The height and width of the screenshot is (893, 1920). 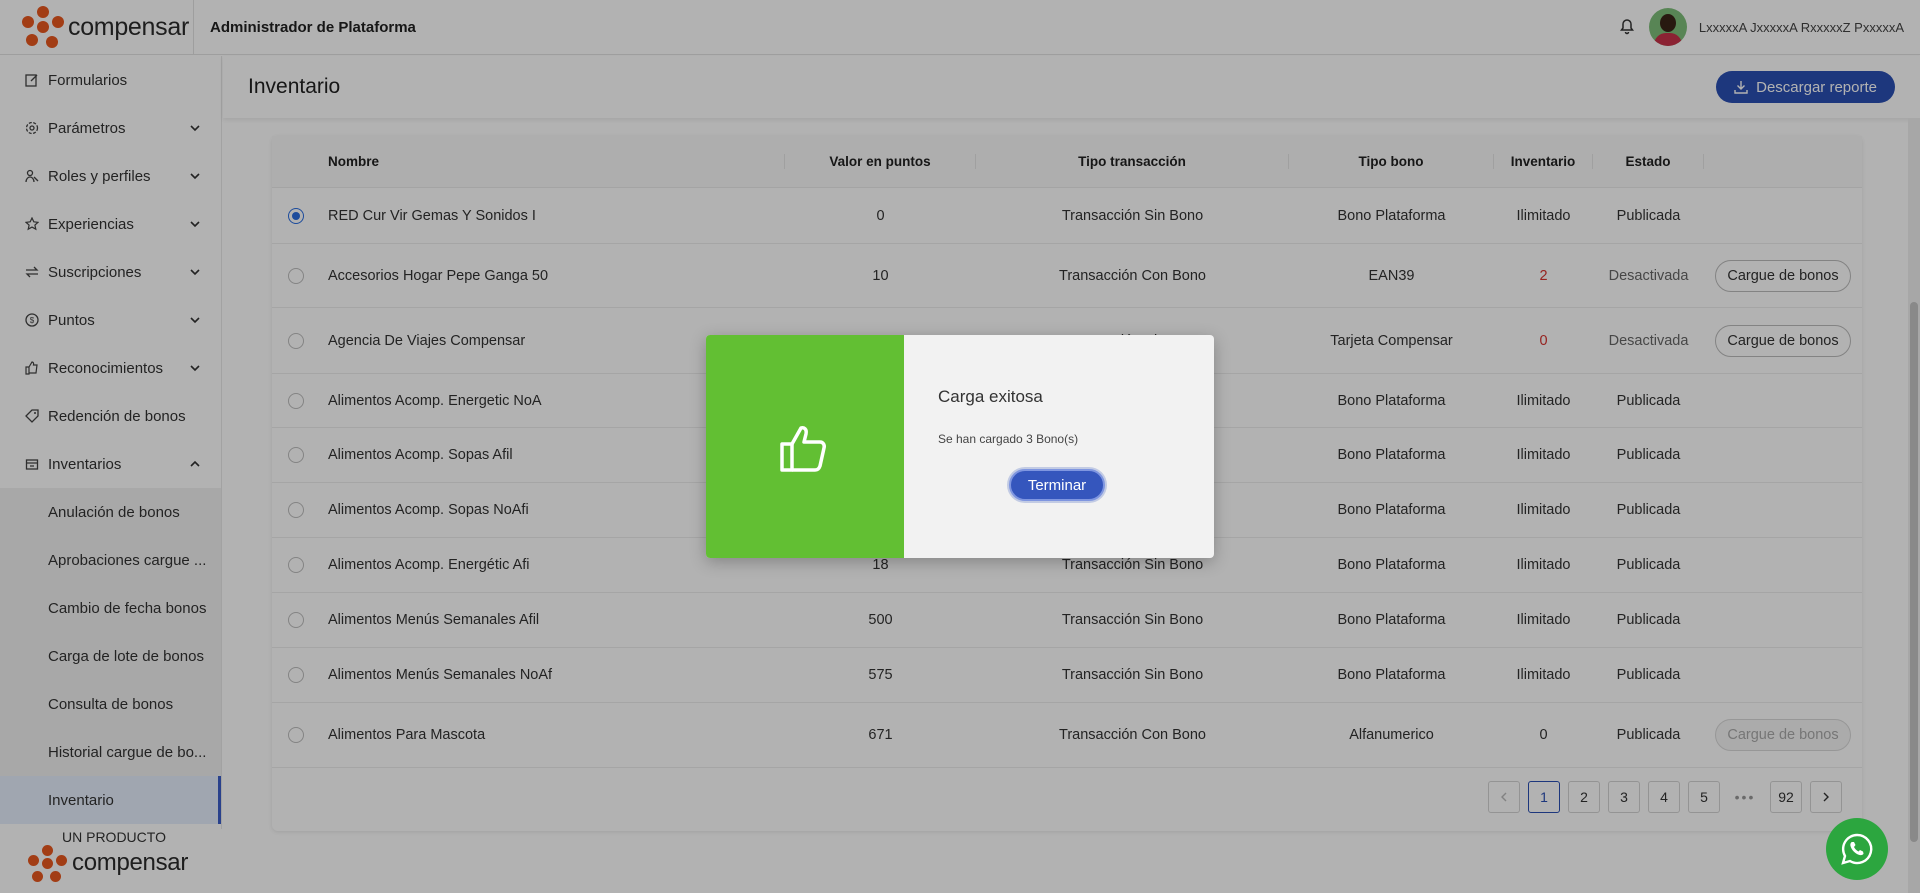 What do you see at coordinates (990, 396) in the screenshot?
I see `modal-title: Carga exitosa` at bounding box center [990, 396].